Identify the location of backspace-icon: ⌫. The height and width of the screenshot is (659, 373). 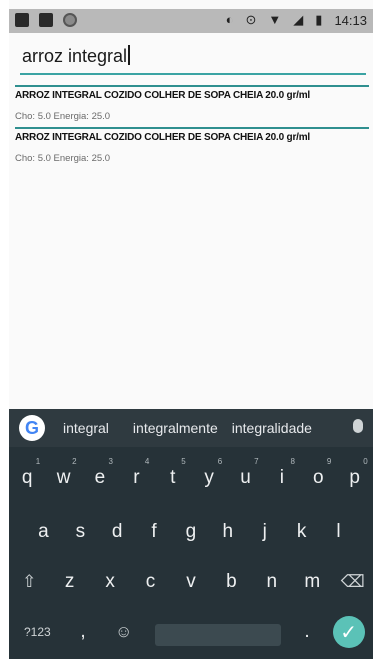
(353, 582).